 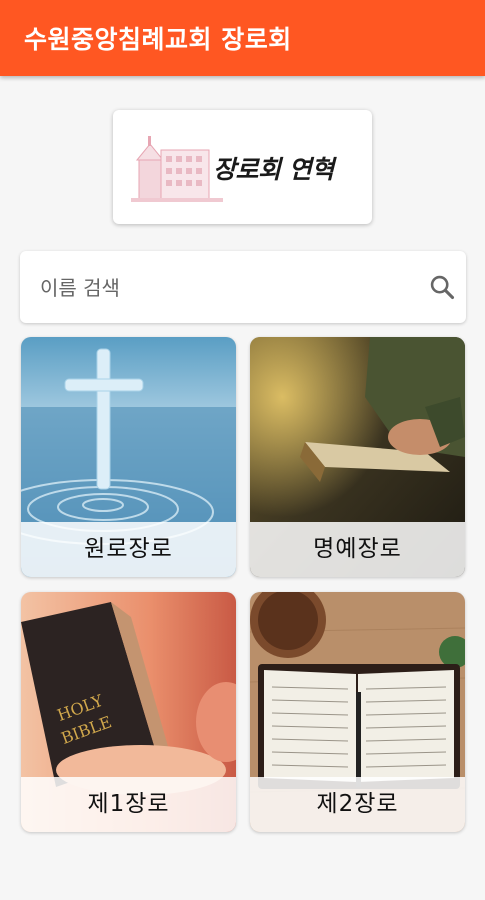 What do you see at coordinates (220, 288) in the screenshot?
I see `search-input` at bounding box center [220, 288].